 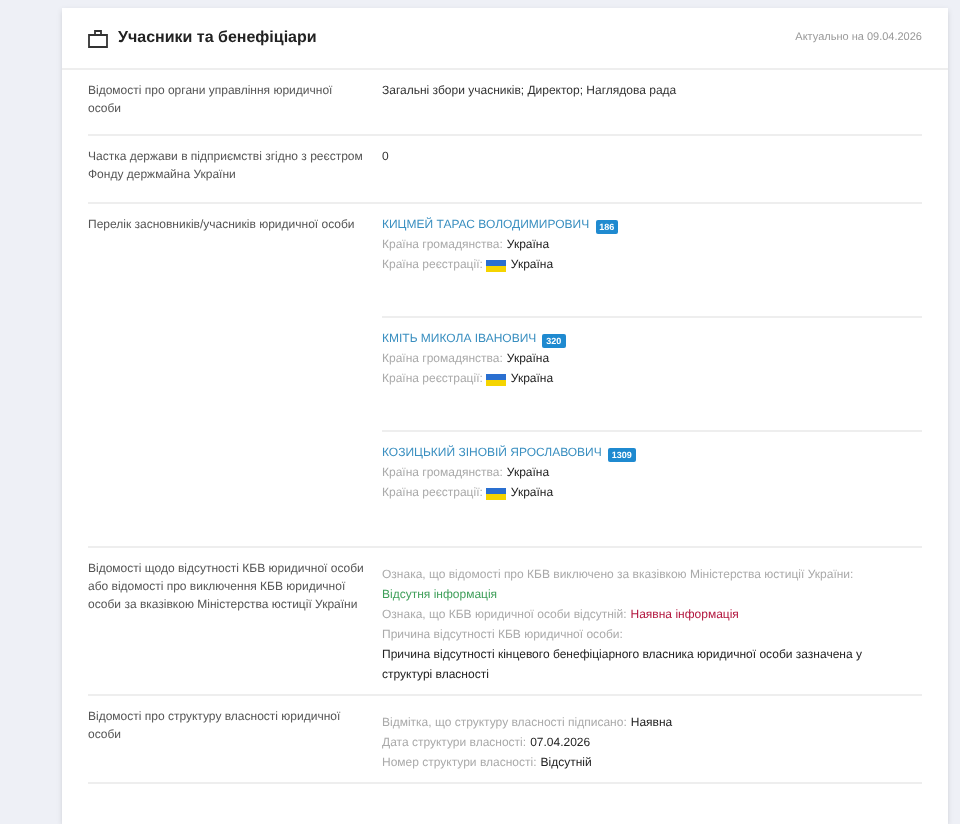 I want to click on section-title: Учасники та бенефіціари, so click(x=217, y=38).